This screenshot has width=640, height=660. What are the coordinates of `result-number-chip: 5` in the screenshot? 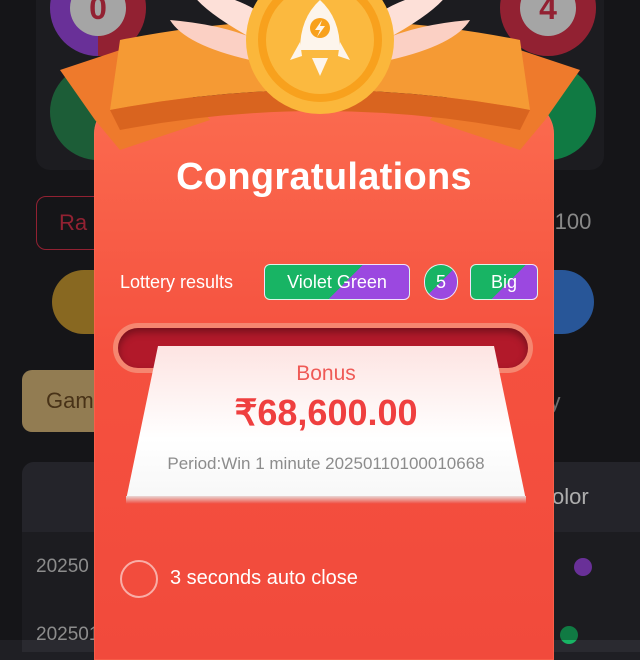 It's located at (441, 282).